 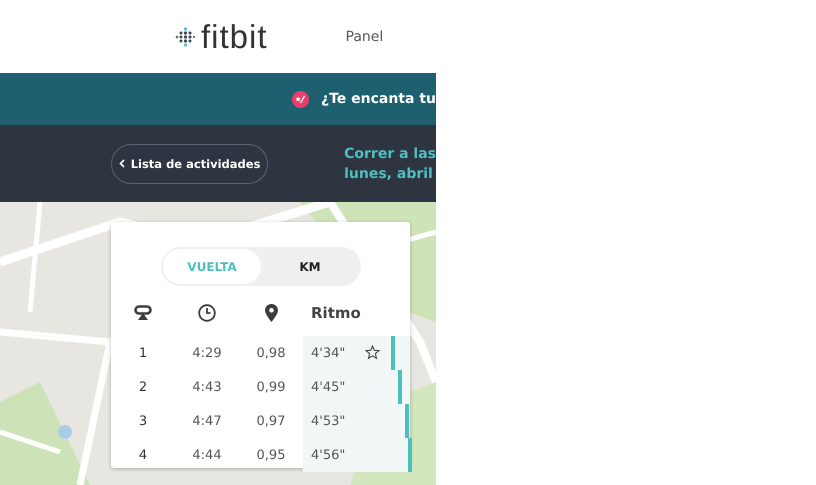 What do you see at coordinates (328, 353) in the screenshot?
I see `lap-pace: 4'34"` at bounding box center [328, 353].